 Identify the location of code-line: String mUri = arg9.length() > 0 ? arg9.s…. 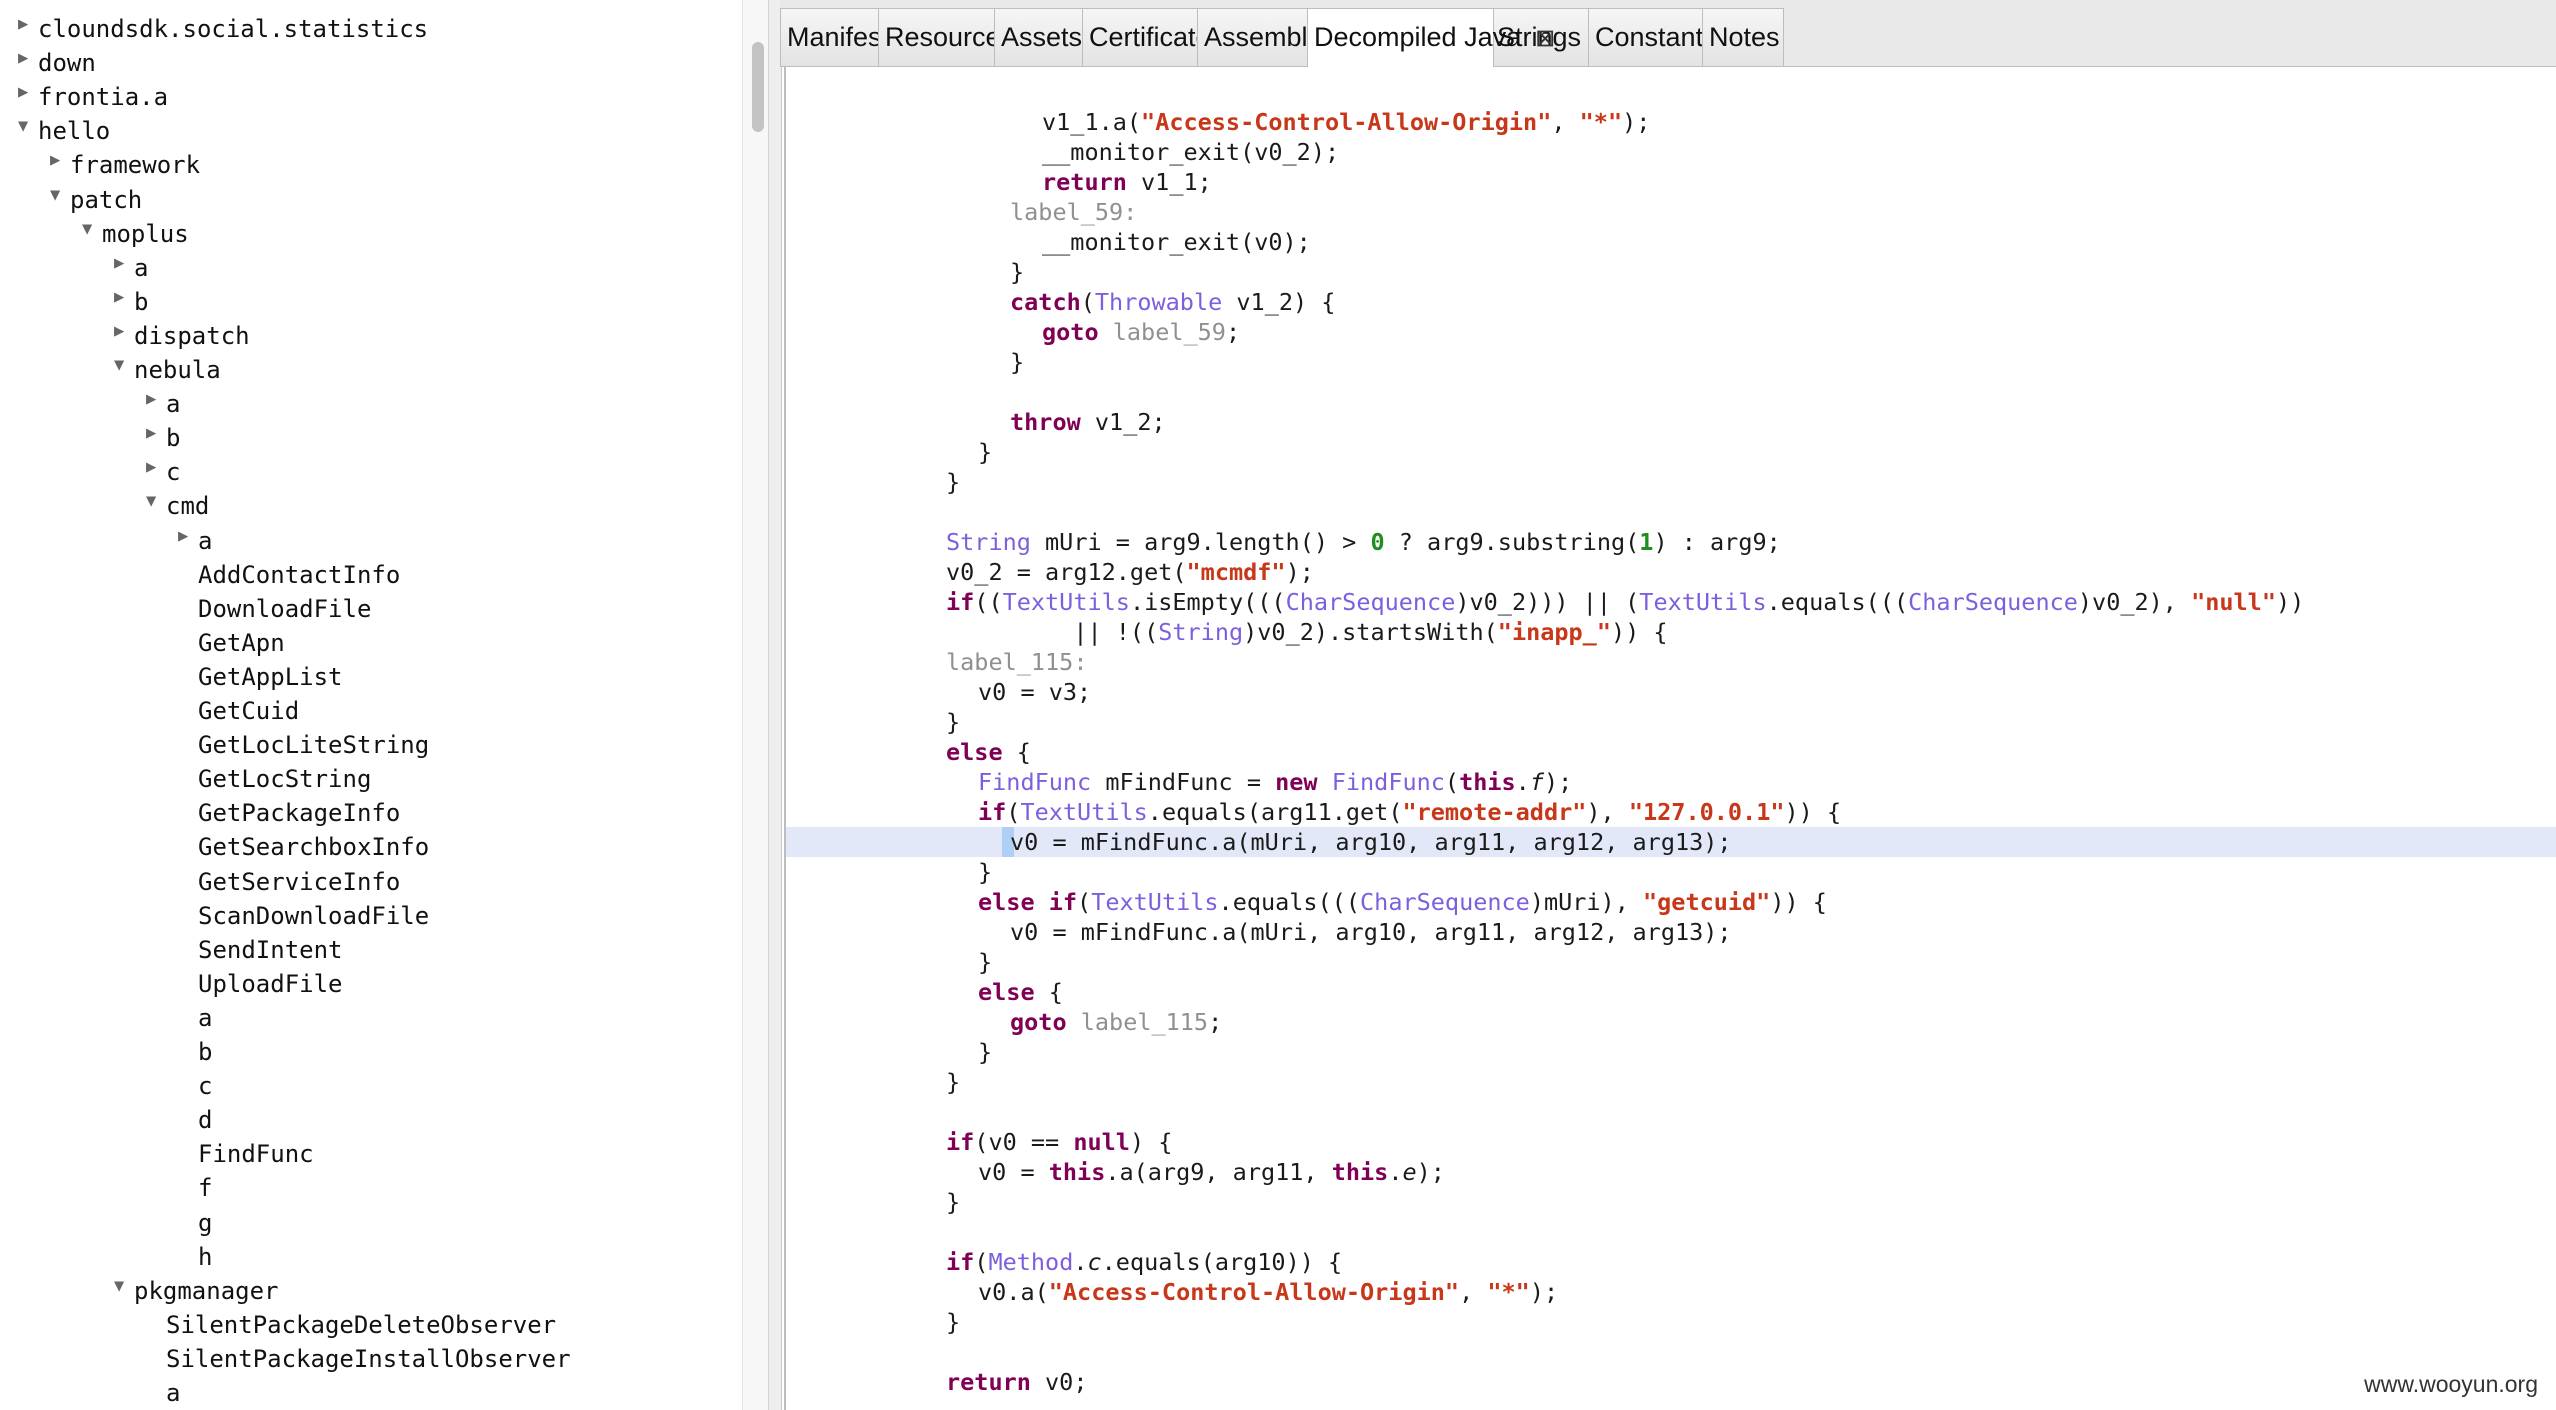
(1363, 542).